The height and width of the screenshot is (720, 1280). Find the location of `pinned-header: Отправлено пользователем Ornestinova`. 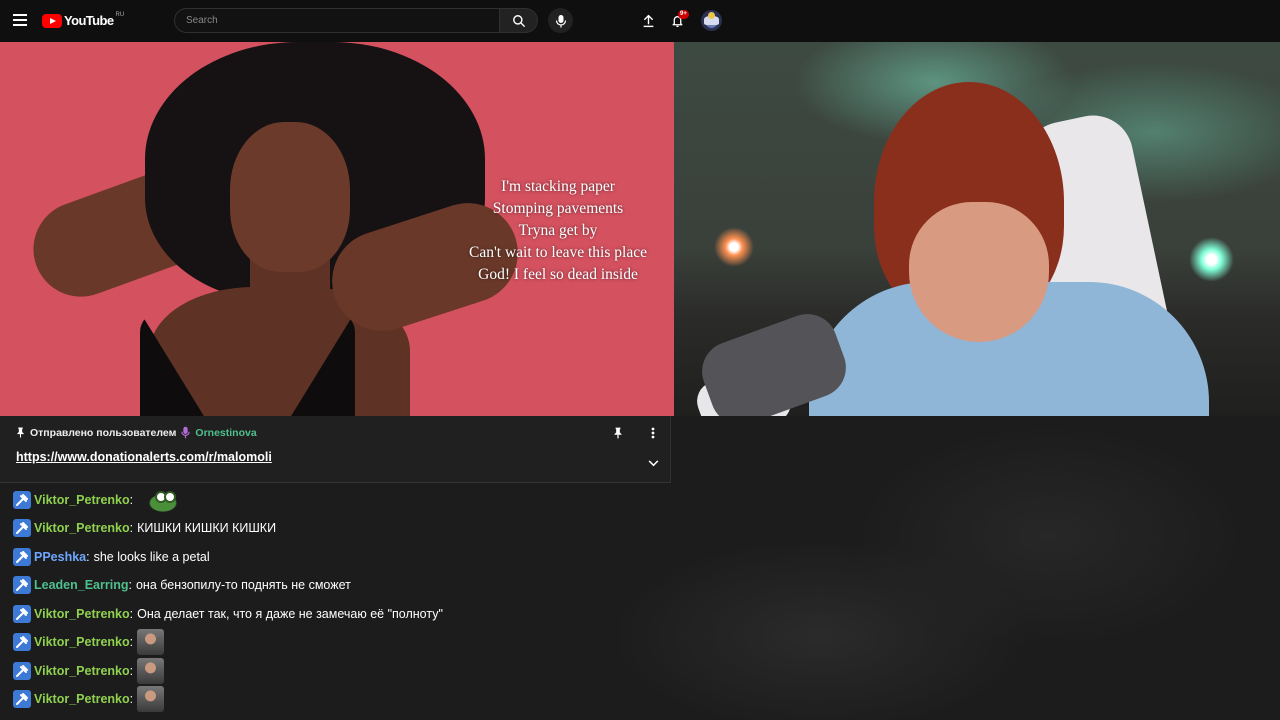

pinned-header: Отправлено пользователем Ornestinova is located at coordinates (136, 432).